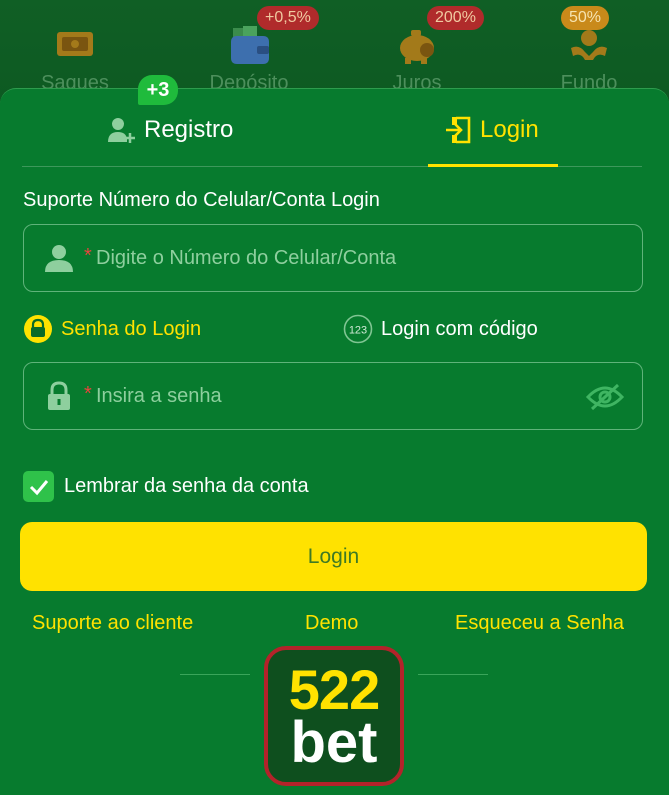  What do you see at coordinates (539, 623) in the screenshot?
I see `forgot-password-link: Esqueceu a Senha` at bounding box center [539, 623].